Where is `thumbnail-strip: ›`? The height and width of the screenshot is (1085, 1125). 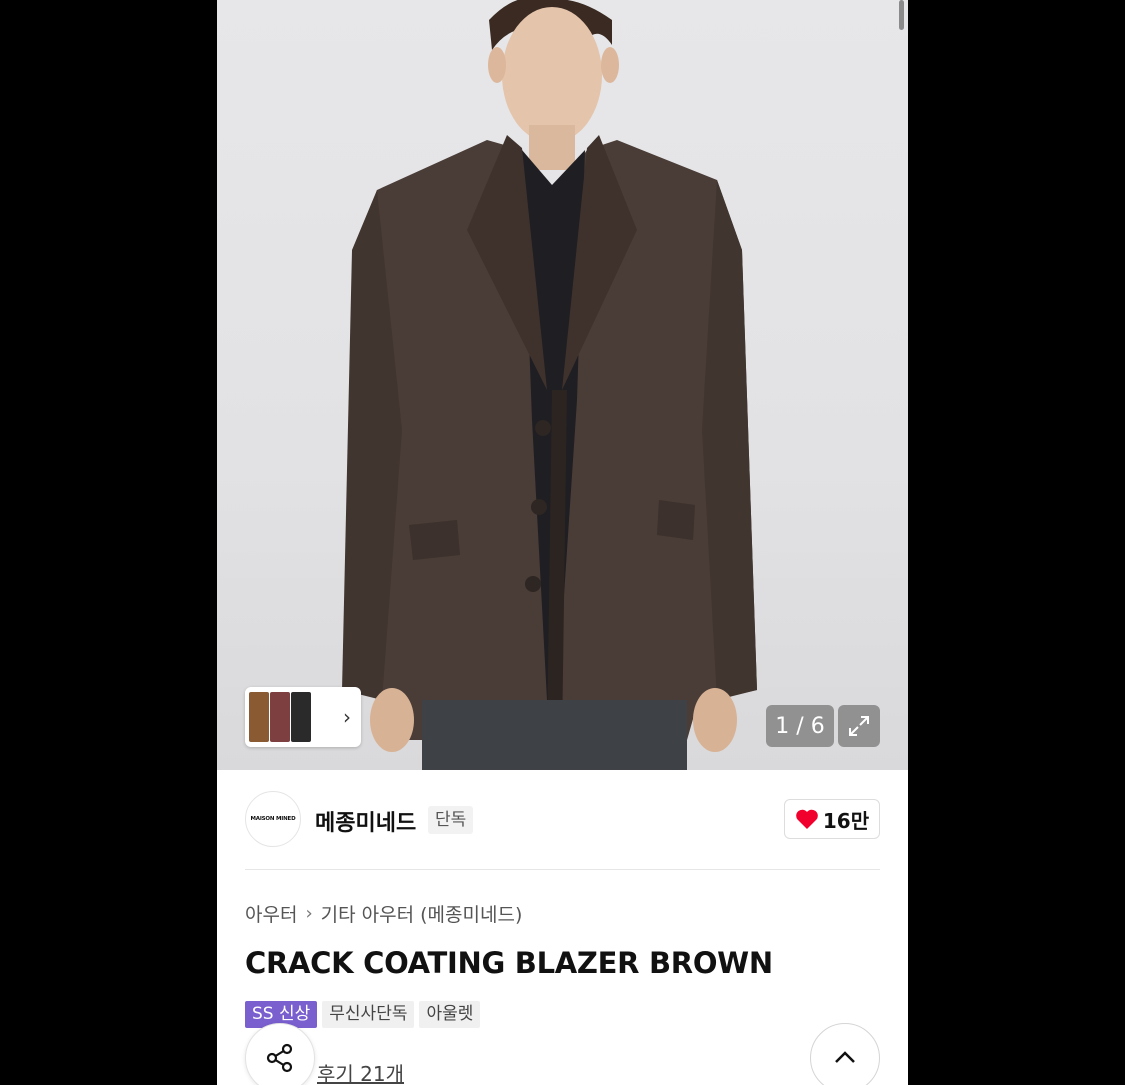
thumbnail-strip: › is located at coordinates (303, 717).